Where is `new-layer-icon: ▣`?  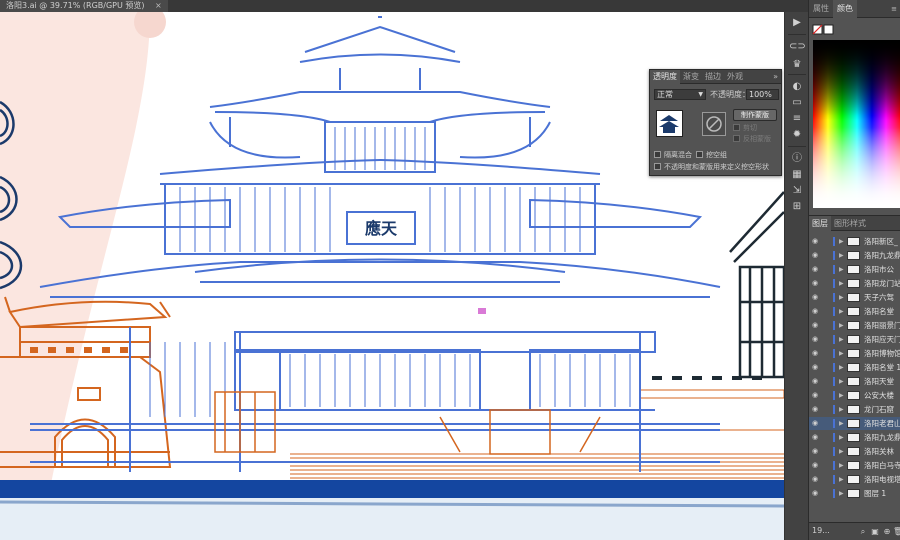
new-layer-icon: ▣ is located at coordinates (875, 531).